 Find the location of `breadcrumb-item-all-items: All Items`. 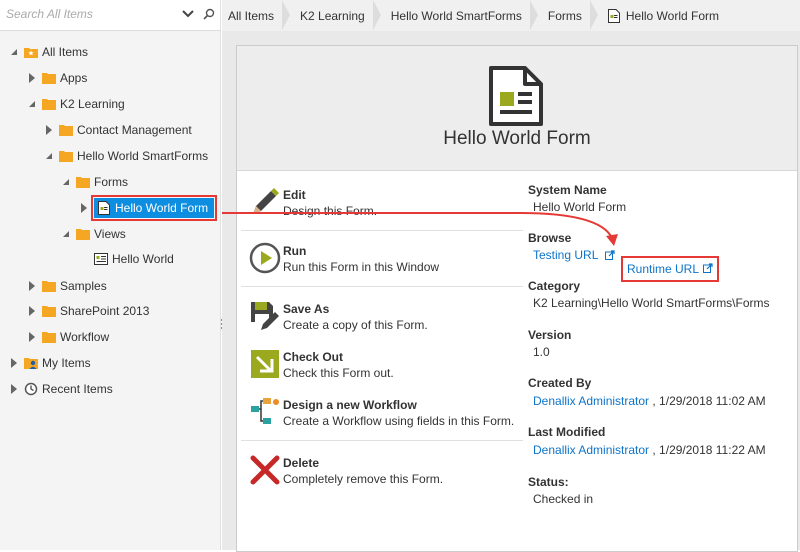

breadcrumb-item-all-items: All Items is located at coordinates (256, 15).